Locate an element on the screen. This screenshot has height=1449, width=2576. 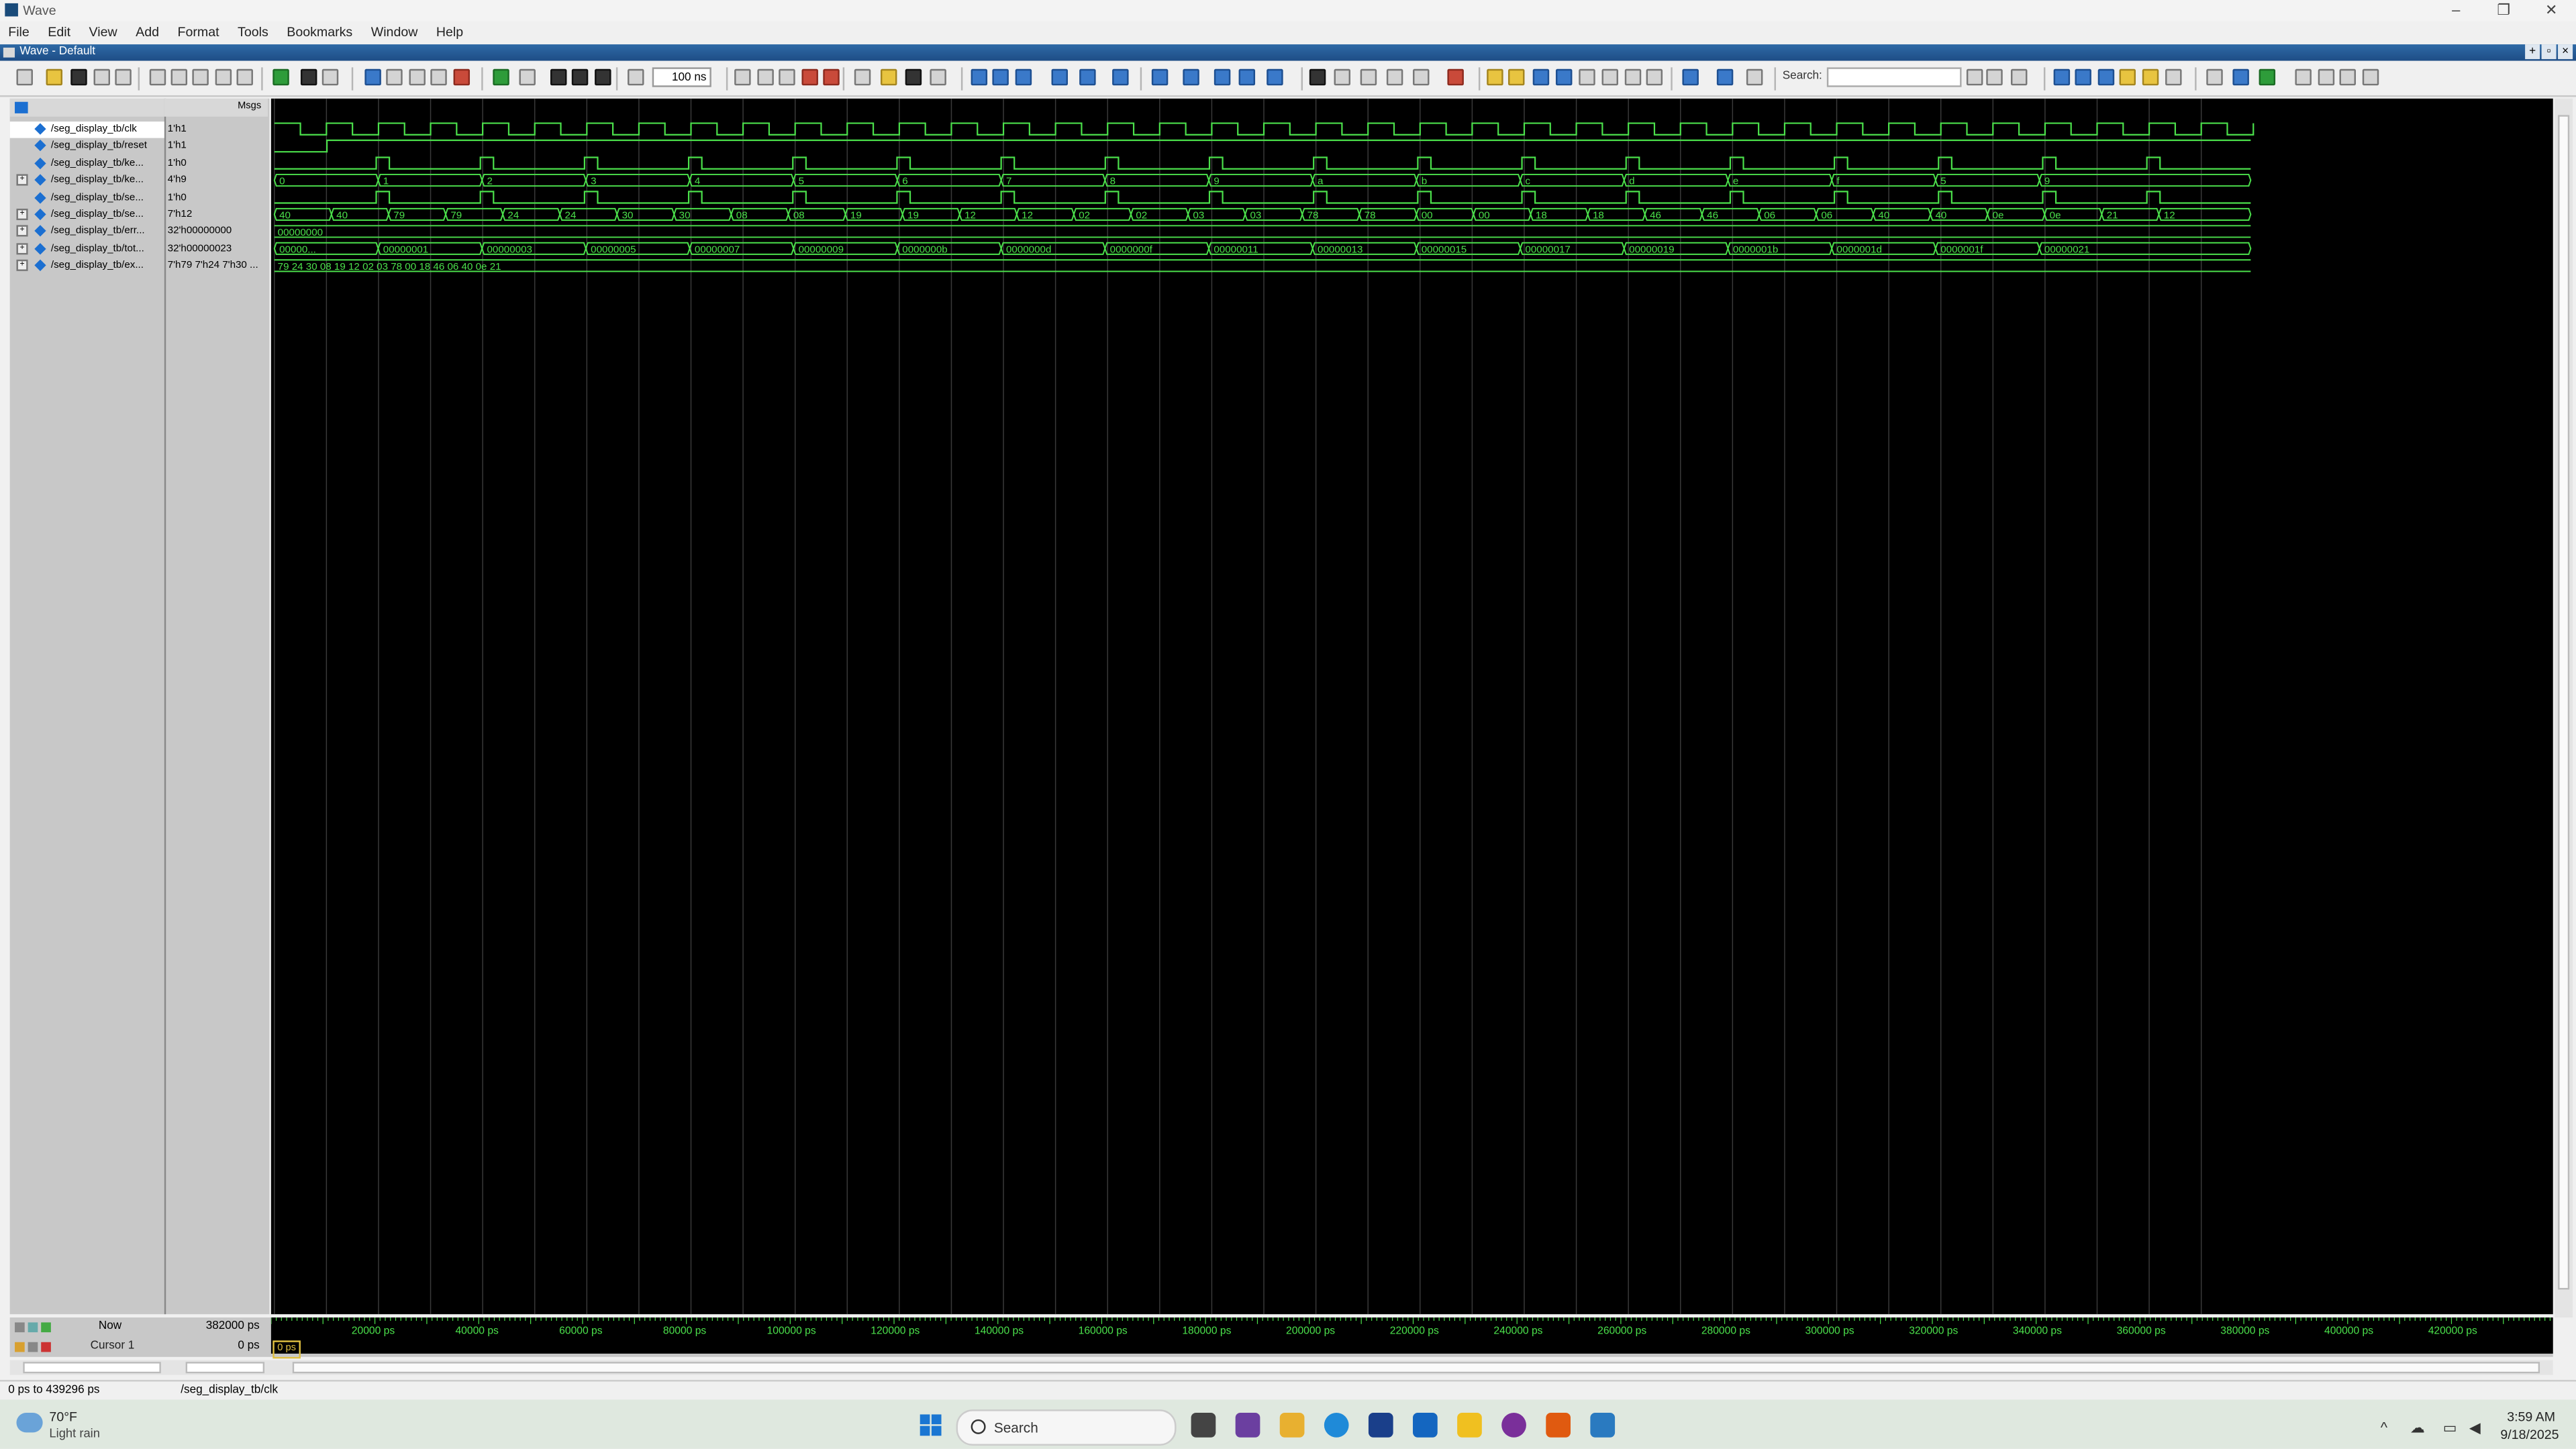
edge-a-icon is located at coordinates (1495, 77).